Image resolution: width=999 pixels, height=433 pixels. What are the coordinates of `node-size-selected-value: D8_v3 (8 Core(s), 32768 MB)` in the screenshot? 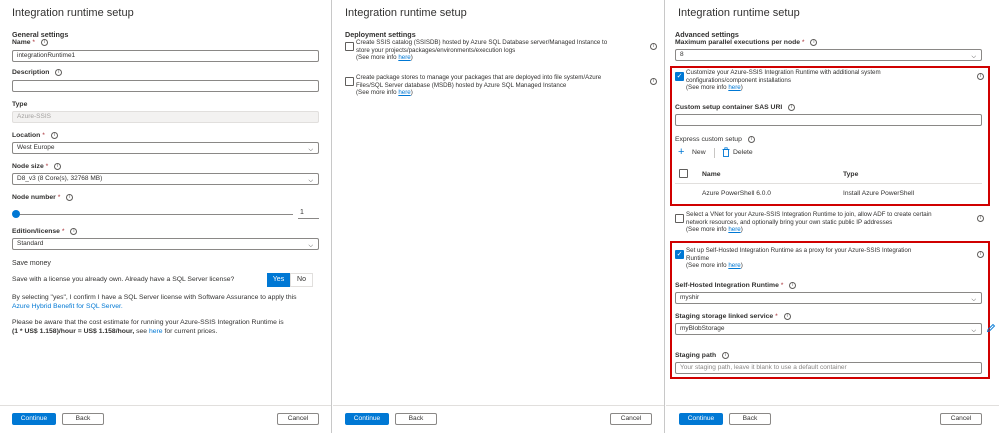 It's located at (60, 178).